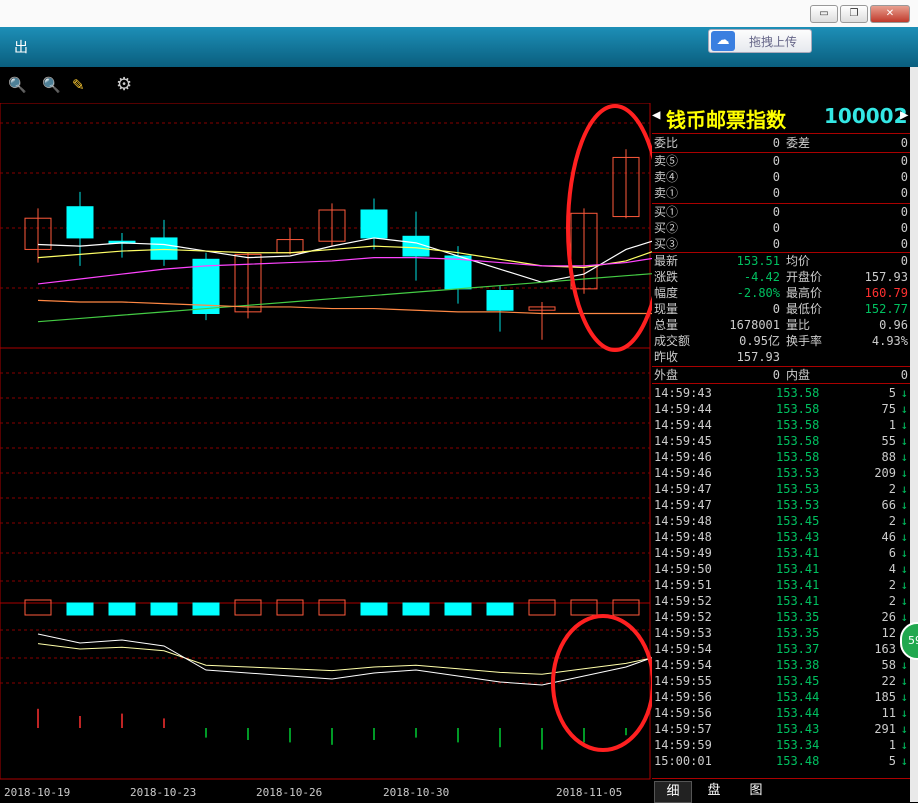 This screenshot has width=918, height=803. Describe the element at coordinates (798, 143) in the screenshot. I see `weicha-label: 委差` at that location.